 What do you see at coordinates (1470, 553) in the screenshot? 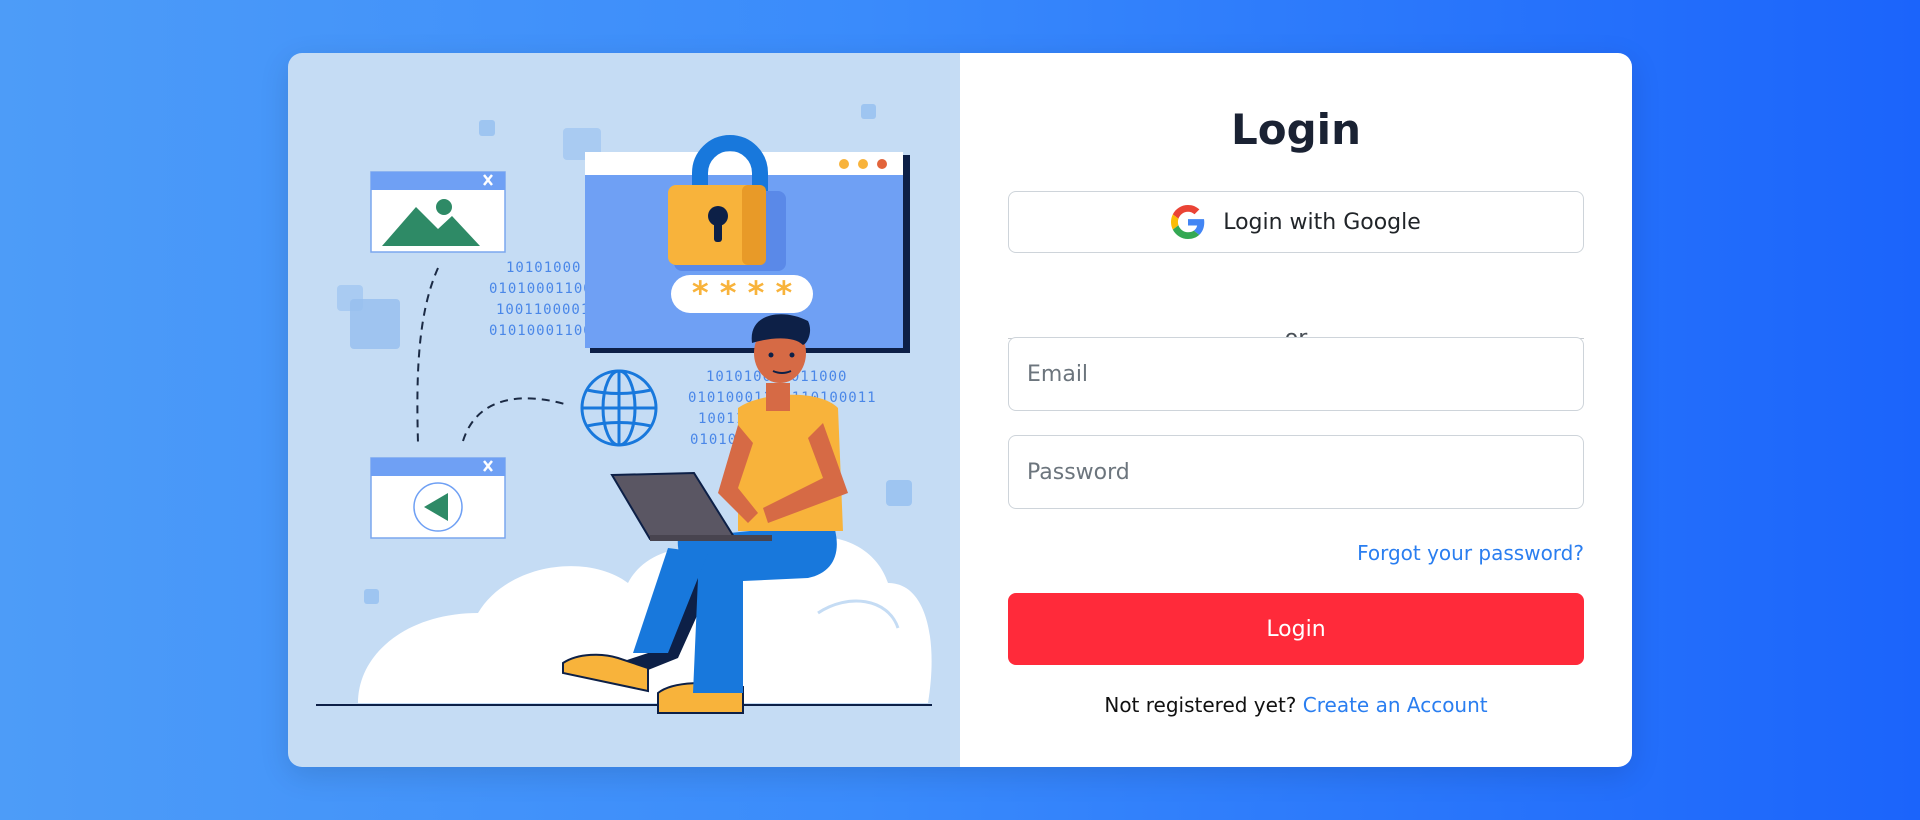
I see `forgot-password-link: Forgot your password?` at bounding box center [1470, 553].